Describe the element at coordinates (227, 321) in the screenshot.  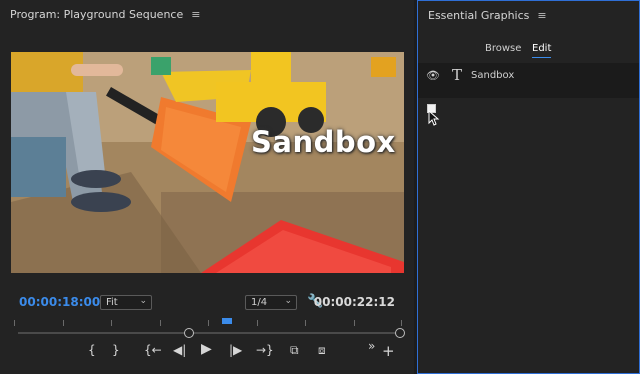
I see `playhead` at that location.